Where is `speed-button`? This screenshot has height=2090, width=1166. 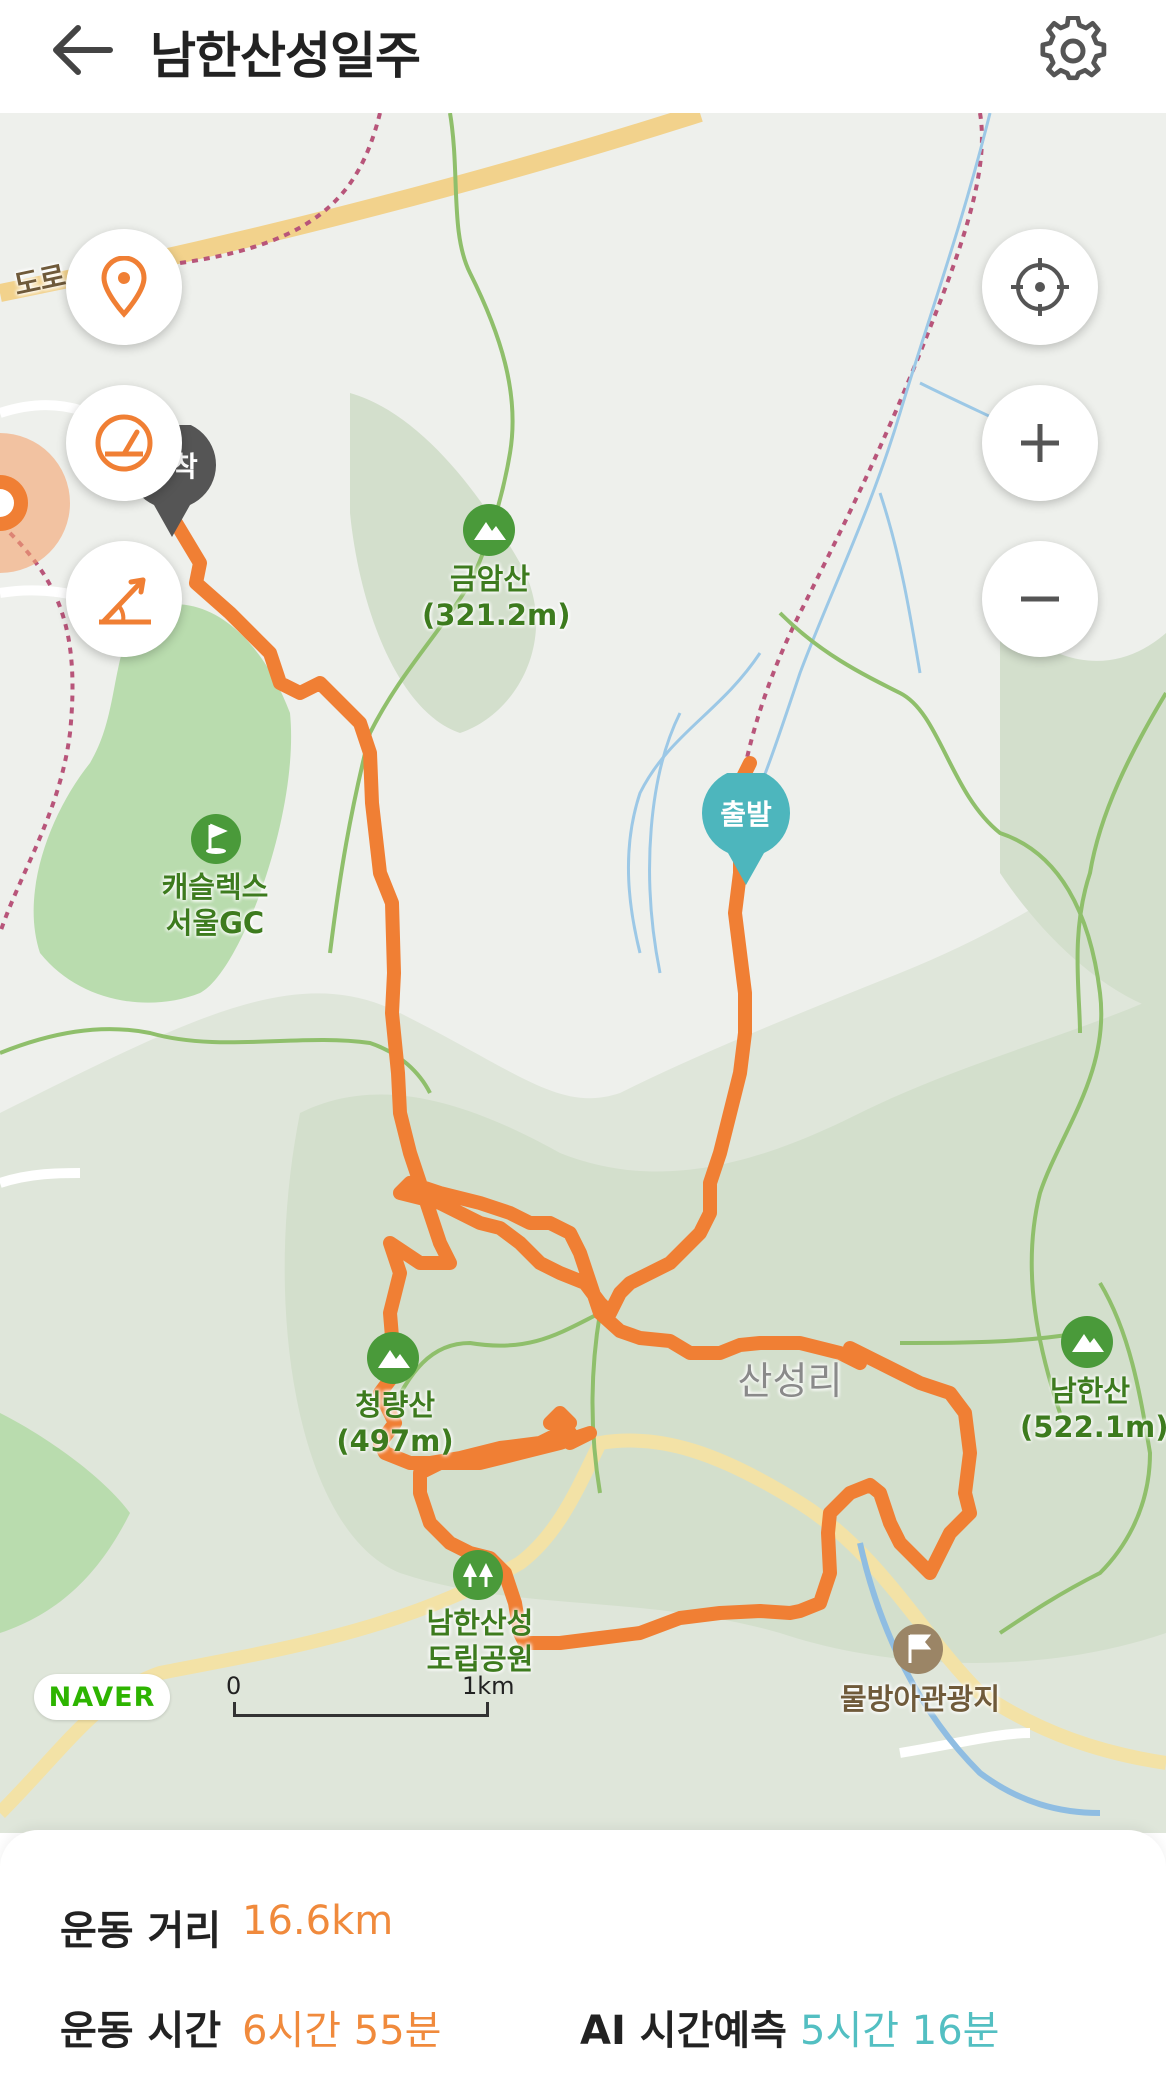
speed-button is located at coordinates (124, 443).